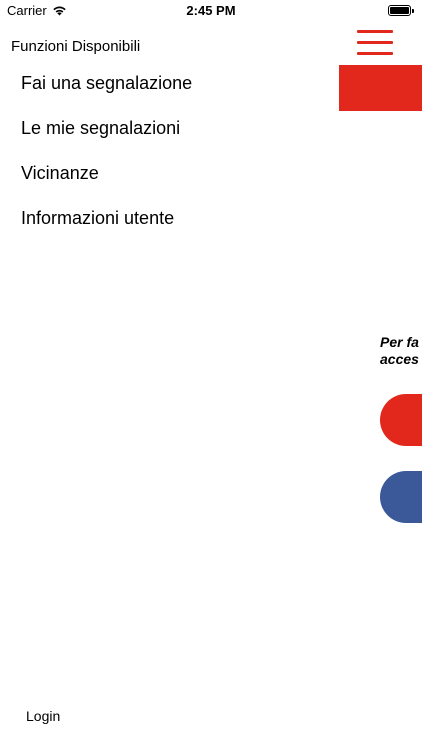  What do you see at coordinates (380, 88) in the screenshot?
I see `header-banner` at bounding box center [380, 88].